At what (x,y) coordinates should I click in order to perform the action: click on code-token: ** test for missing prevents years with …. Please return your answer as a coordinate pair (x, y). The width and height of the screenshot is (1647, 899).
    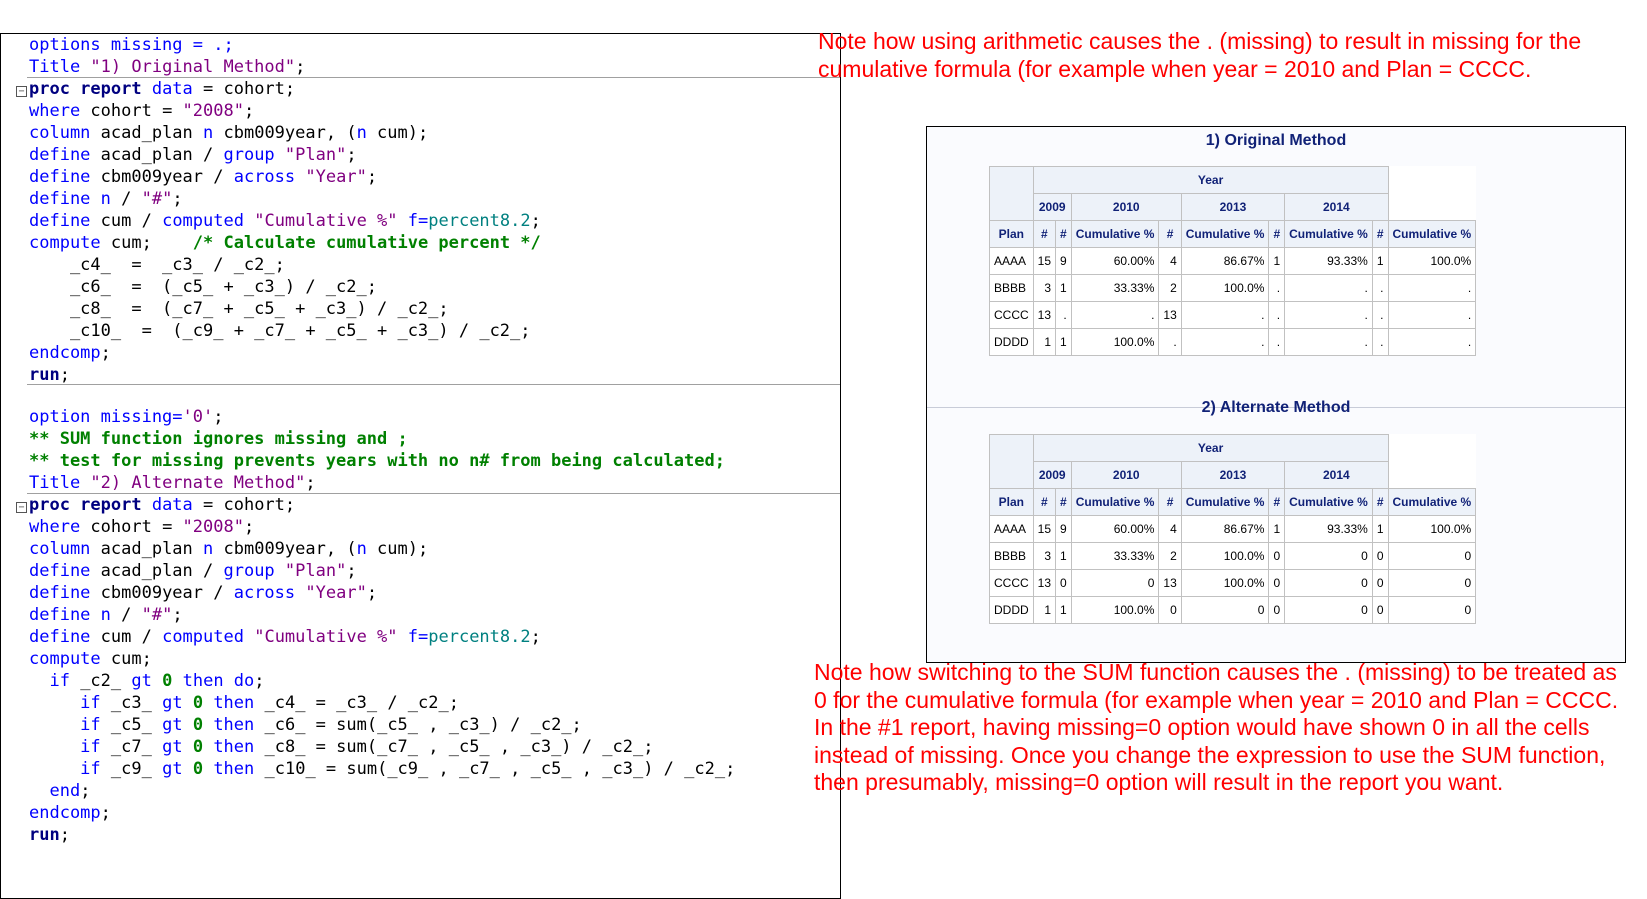
    Looking at the image, I should click on (377, 461).